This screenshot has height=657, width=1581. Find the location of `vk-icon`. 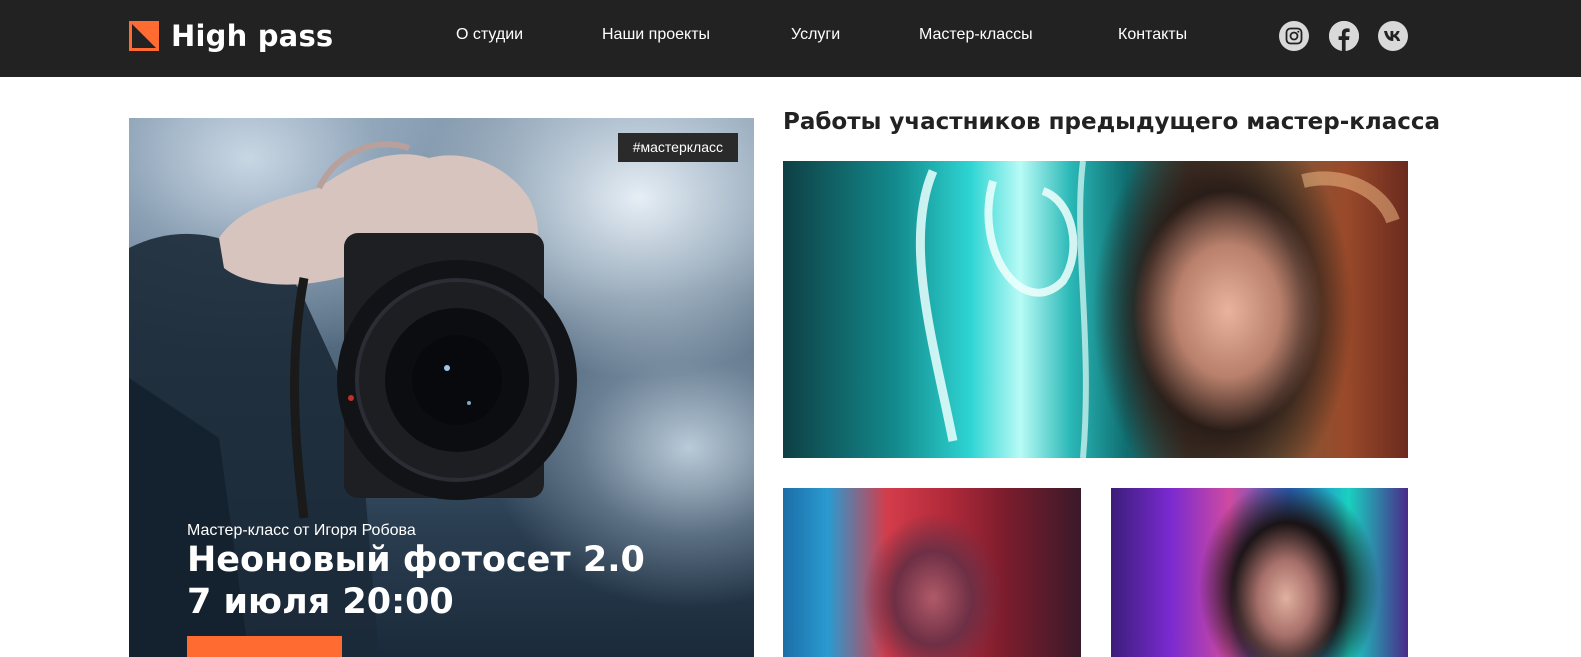

vk-icon is located at coordinates (1392, 36).